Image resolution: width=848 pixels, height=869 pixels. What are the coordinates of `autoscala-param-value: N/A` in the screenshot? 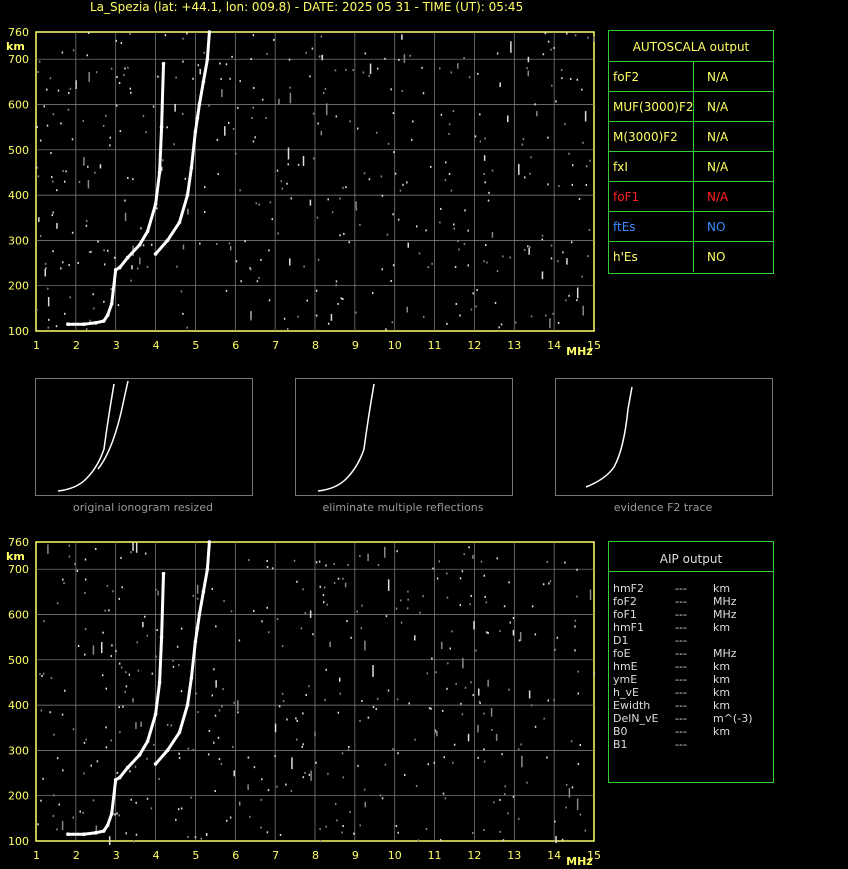 It's located at (718, 197).